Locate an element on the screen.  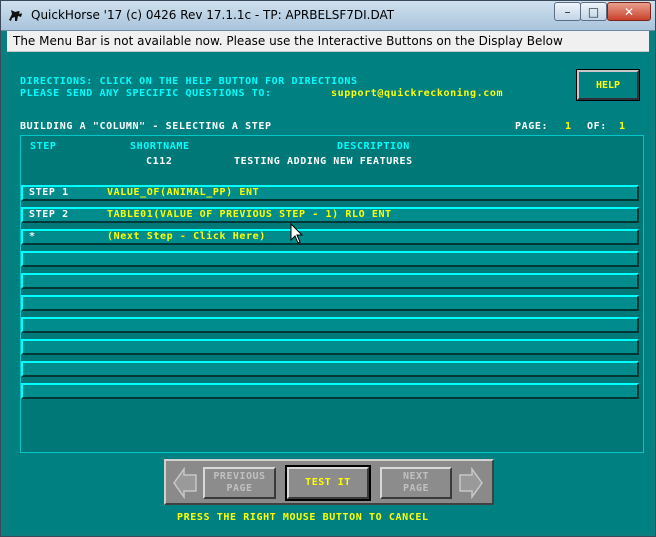
building-heading: BUILDING A "COLUMN" - SELECTING A STEP is located at coordinates (146, 126).